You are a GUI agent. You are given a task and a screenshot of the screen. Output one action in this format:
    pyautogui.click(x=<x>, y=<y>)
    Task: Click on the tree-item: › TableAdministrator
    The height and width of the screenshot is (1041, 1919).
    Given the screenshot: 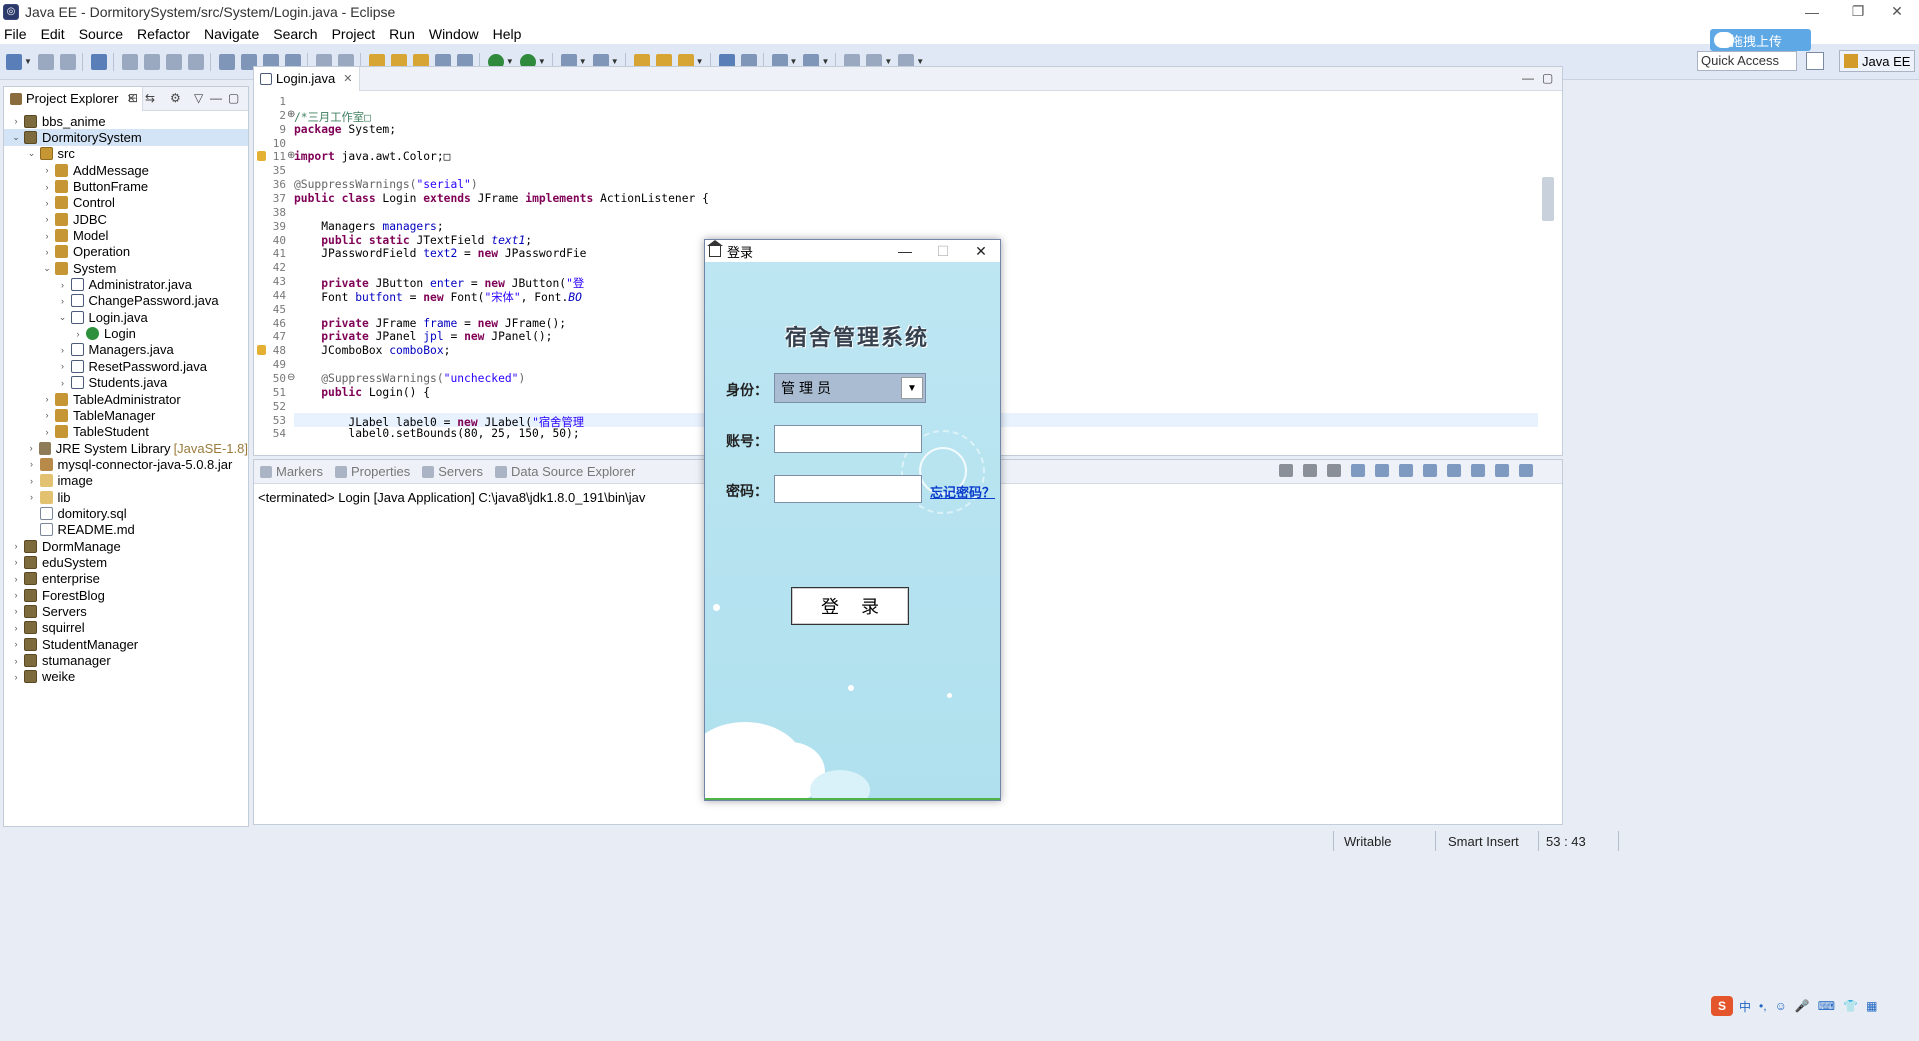 What is the action you would take?
    pyautogui.click(x=126, y=399)
    